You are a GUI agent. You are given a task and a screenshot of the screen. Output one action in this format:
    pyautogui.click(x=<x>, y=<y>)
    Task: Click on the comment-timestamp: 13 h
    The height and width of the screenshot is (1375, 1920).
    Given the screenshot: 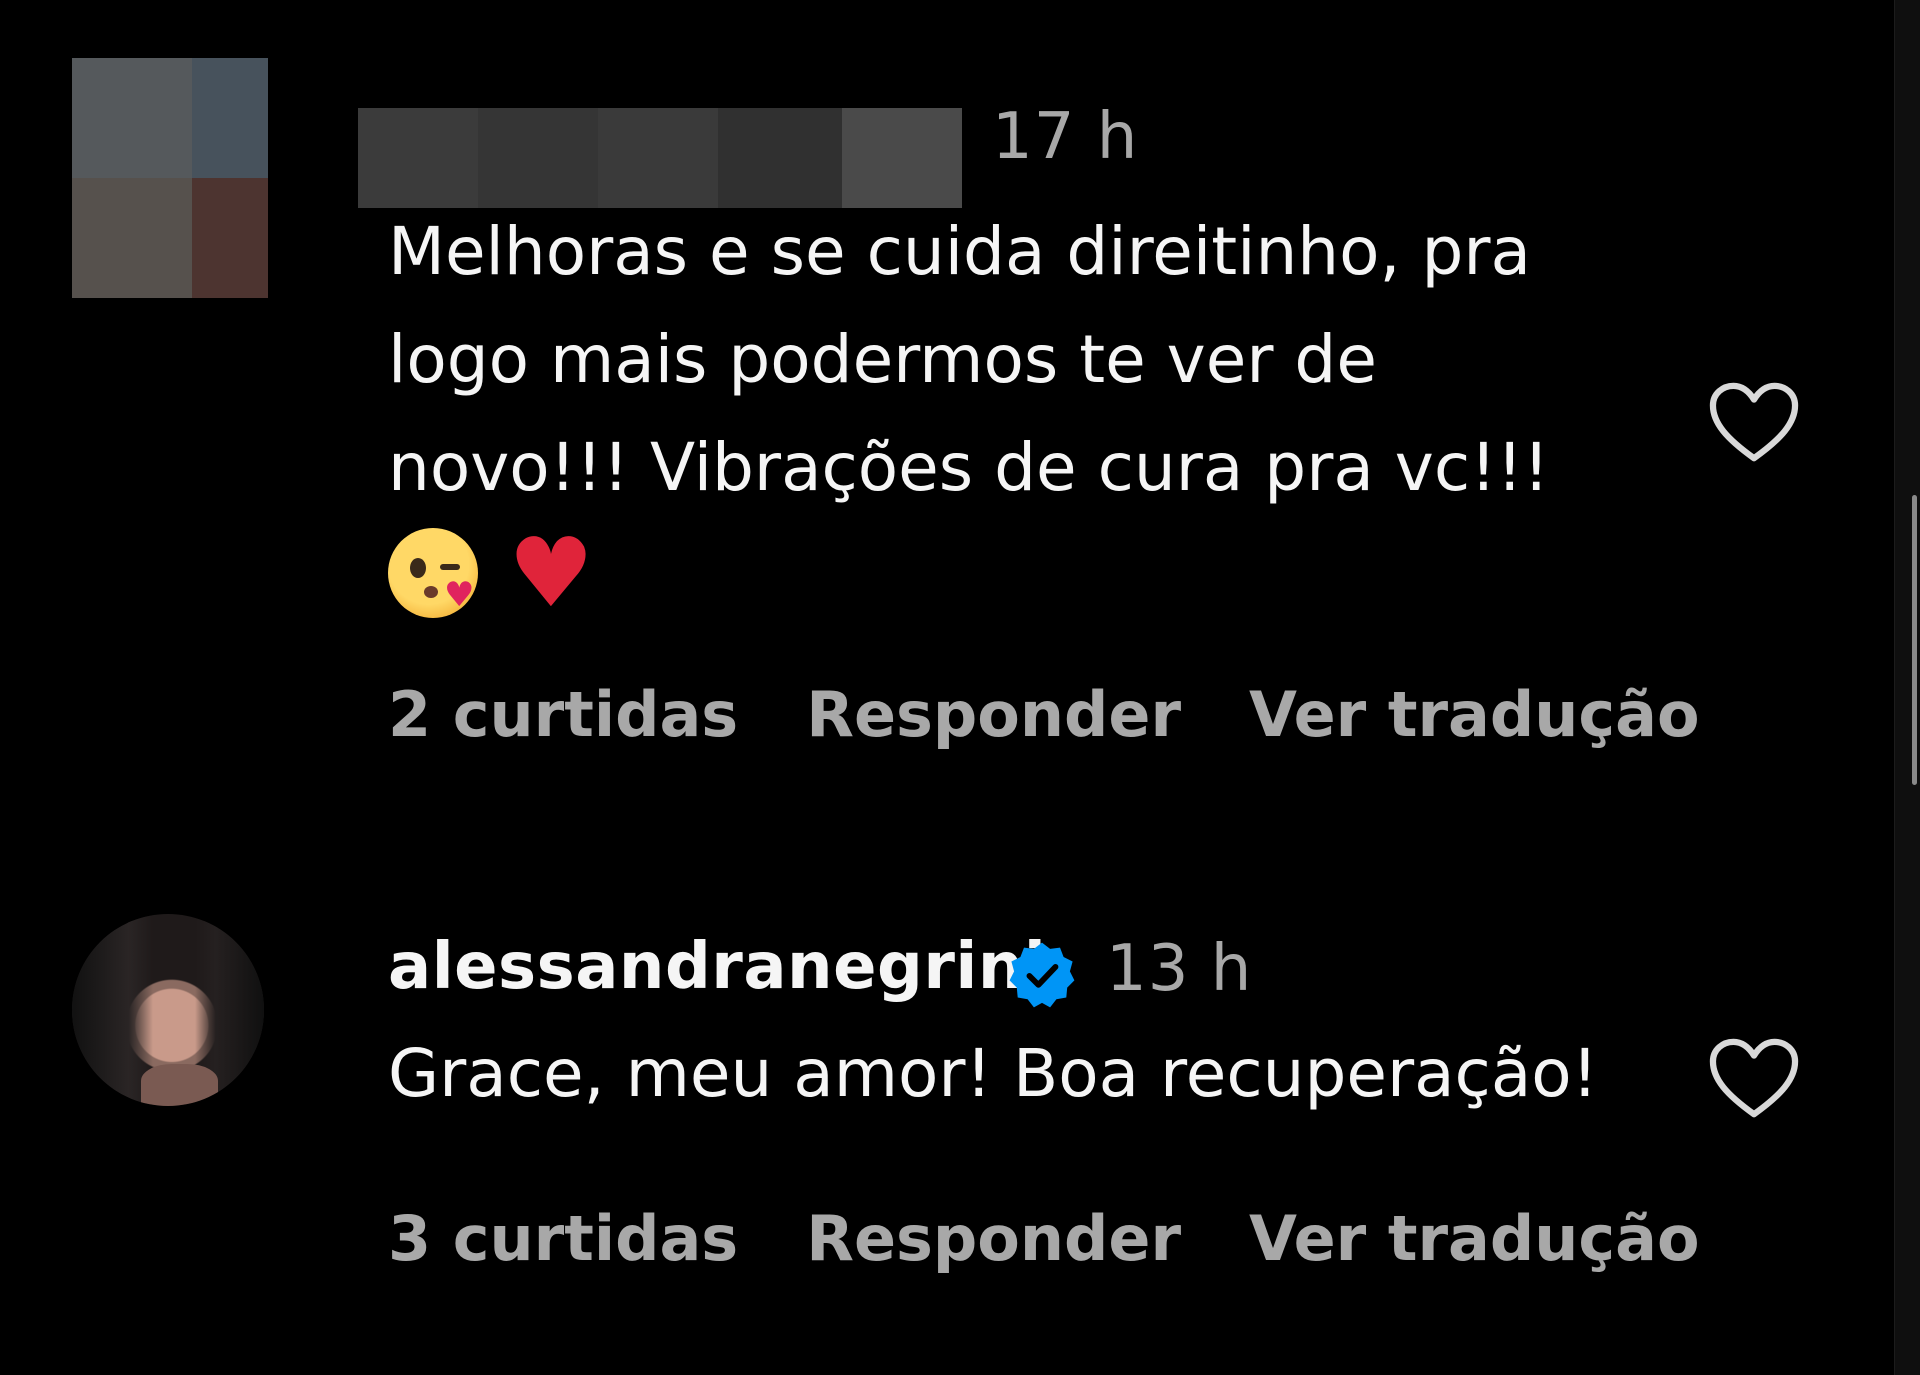 What is the action you would take?
    pyautogui.click(x=1179, y=969)
    